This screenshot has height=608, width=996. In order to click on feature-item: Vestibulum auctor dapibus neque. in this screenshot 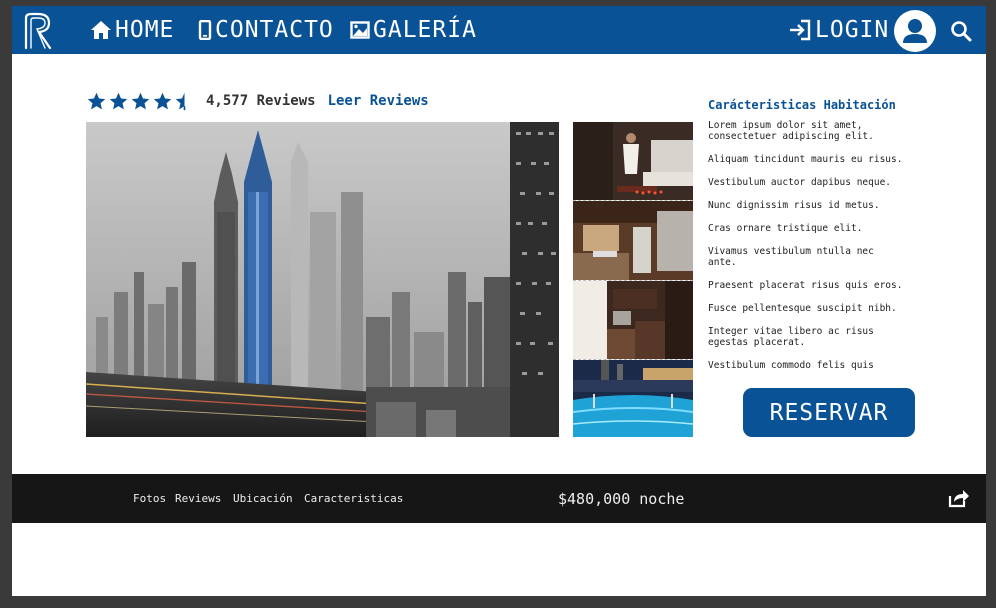, I will do `click(800, 182)`.